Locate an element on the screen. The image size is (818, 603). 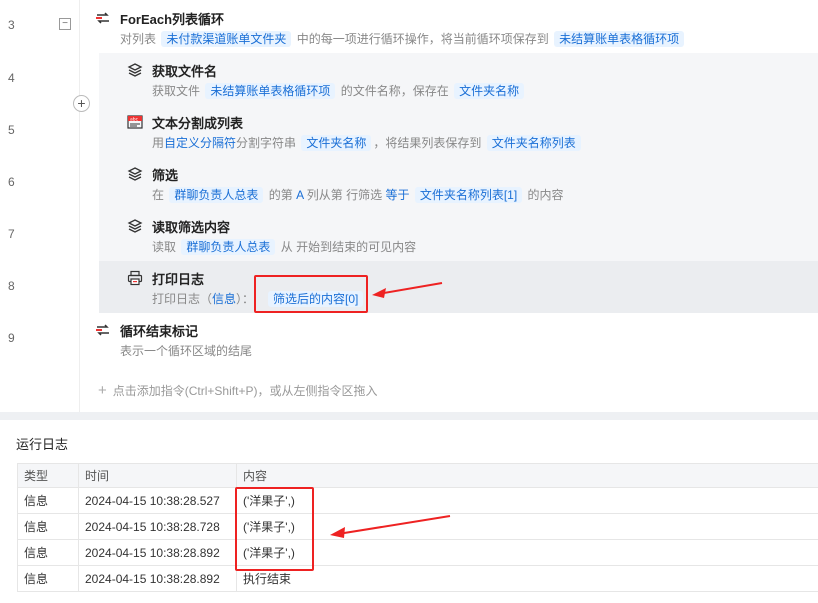
log-content-cell: 执行结束 is located at coordinates (527, 578).